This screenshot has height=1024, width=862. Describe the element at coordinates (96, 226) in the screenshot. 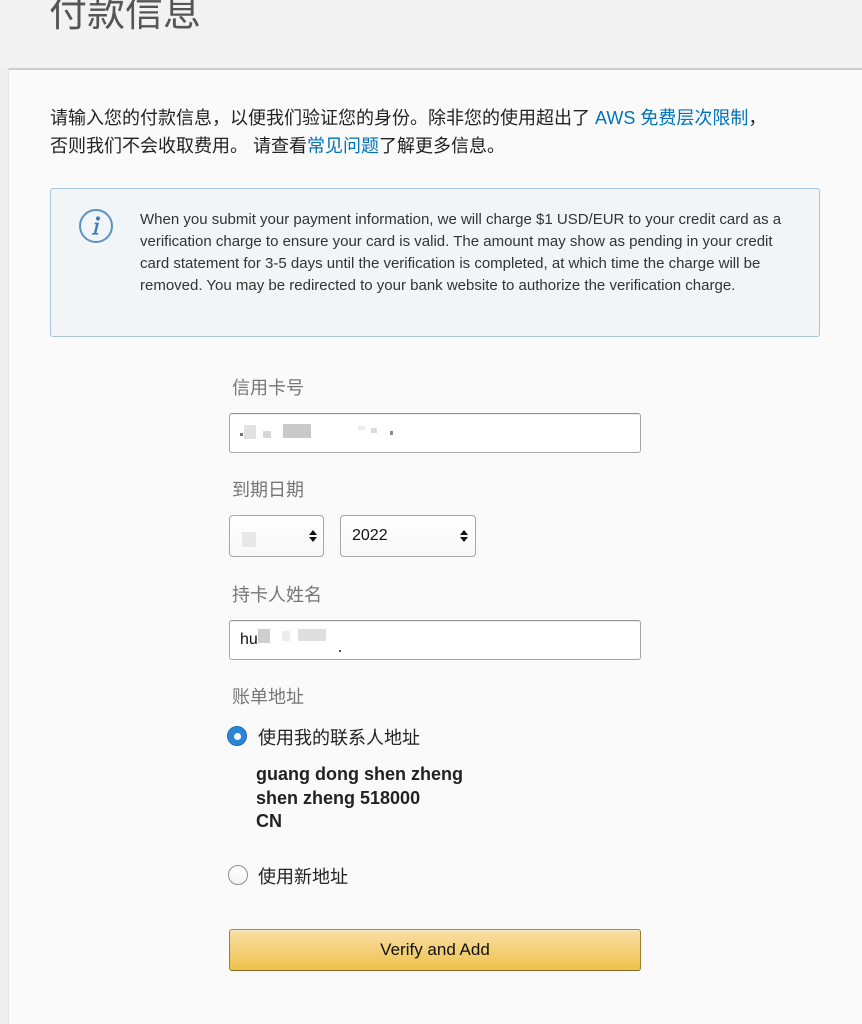

I see `info-icon` at that location.